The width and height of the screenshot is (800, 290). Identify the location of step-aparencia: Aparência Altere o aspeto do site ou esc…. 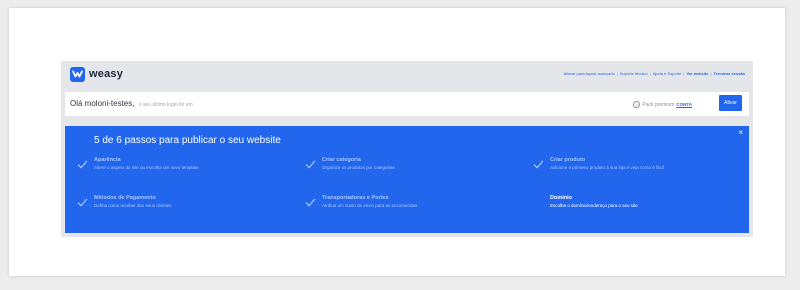
(138, 163).